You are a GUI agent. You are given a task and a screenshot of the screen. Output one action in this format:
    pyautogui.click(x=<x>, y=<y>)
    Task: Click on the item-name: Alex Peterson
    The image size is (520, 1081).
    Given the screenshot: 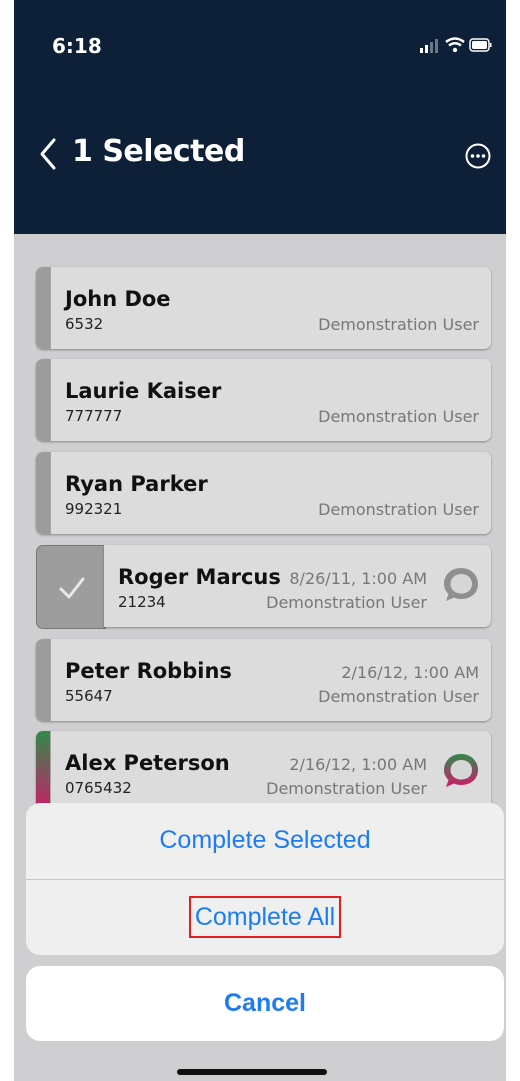 What is the action you would take?
    pyautogui.click(x=147, y=763)
    